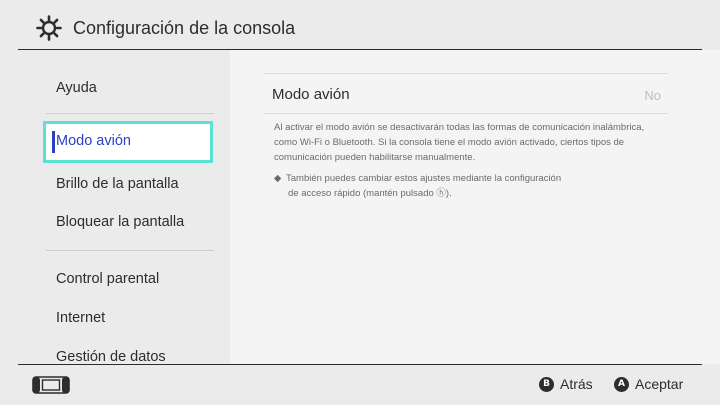 This screenshot has height=405, width=720. Describe the element at coordinates (117, 184) in the screenshot. I see `sidebar-item-brillo: Brillo de la pantalla` at that location.